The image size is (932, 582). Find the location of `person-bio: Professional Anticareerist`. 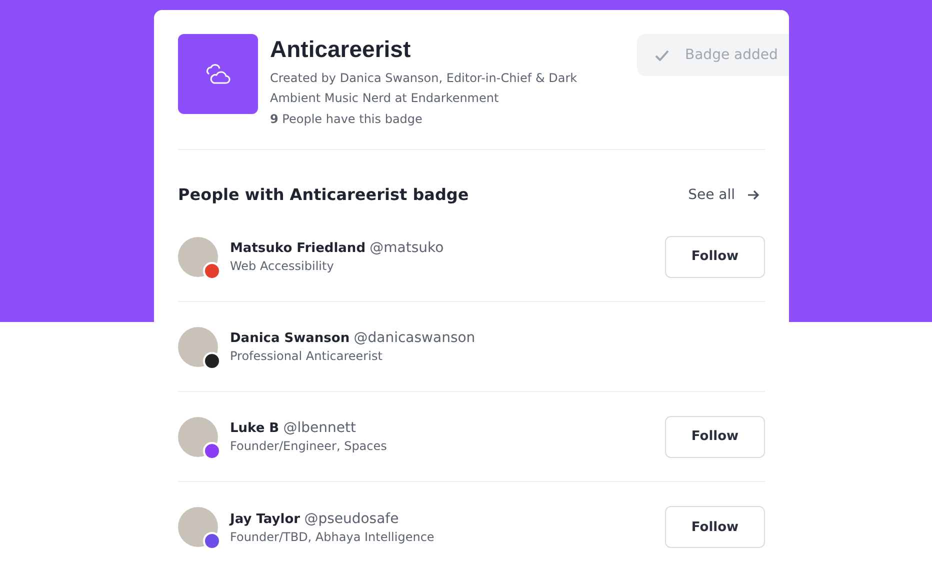

person-bio: Professional Anticareerist is located at coordinates (307, 356).